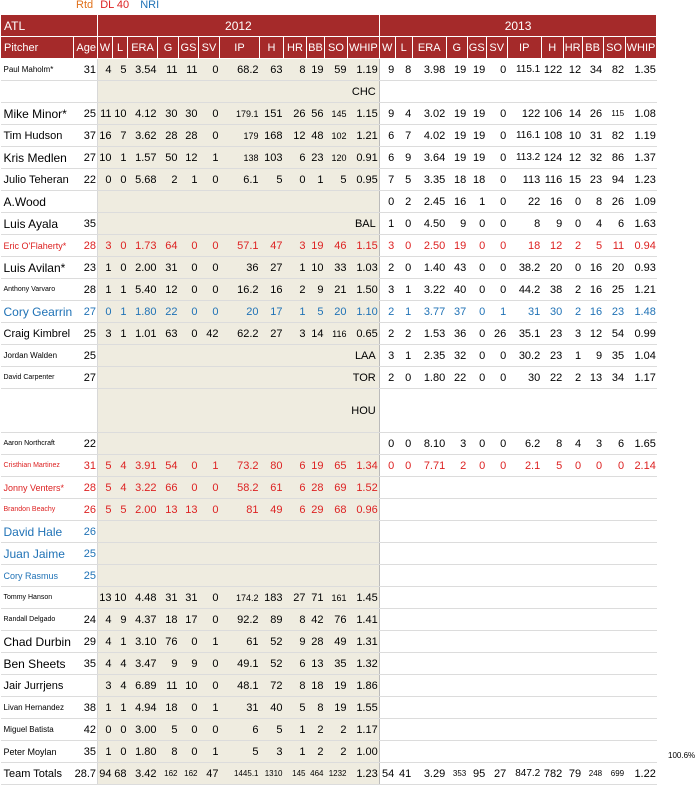 The width and height of the screenshot is (698, 785). What do you see at coordinates (641, 773) in the screenshot?
I see `stat-2013: 1.22` at bounding box center [641, 773].